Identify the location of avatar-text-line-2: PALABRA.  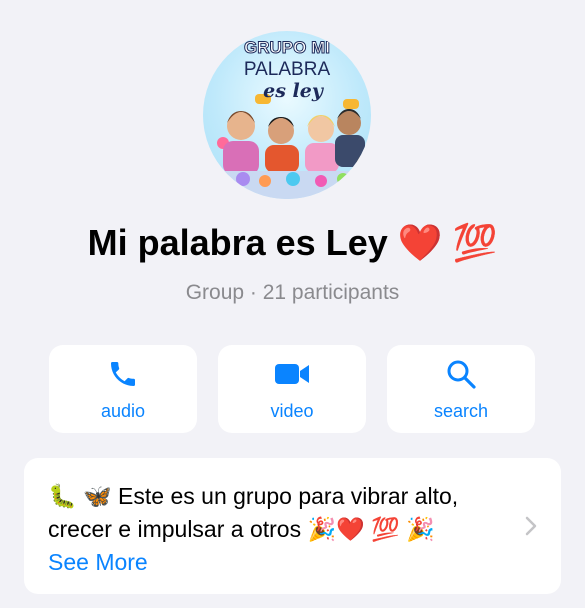
(287, 69).